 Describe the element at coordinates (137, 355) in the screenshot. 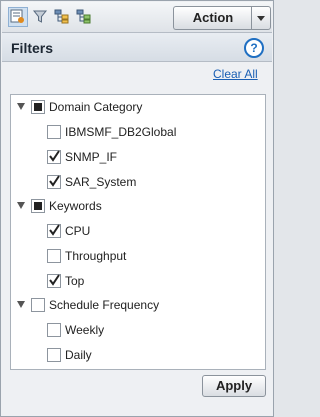

I see `tree-item: Daily` at that location.